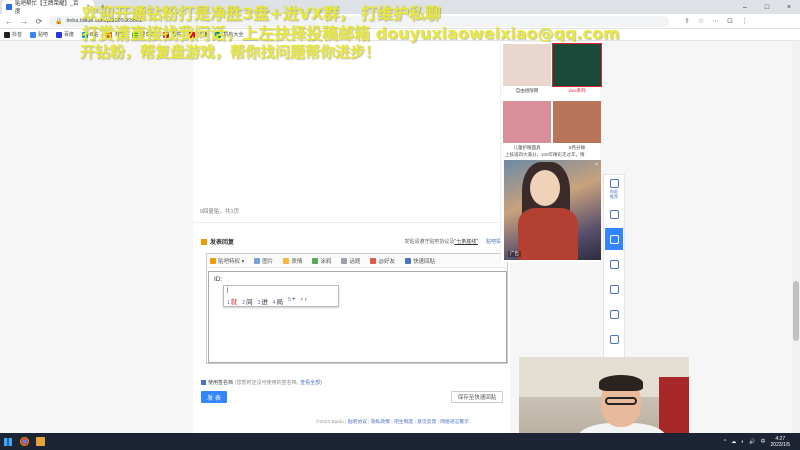  I want to click on quick-reply-icon, so click(407, 260).